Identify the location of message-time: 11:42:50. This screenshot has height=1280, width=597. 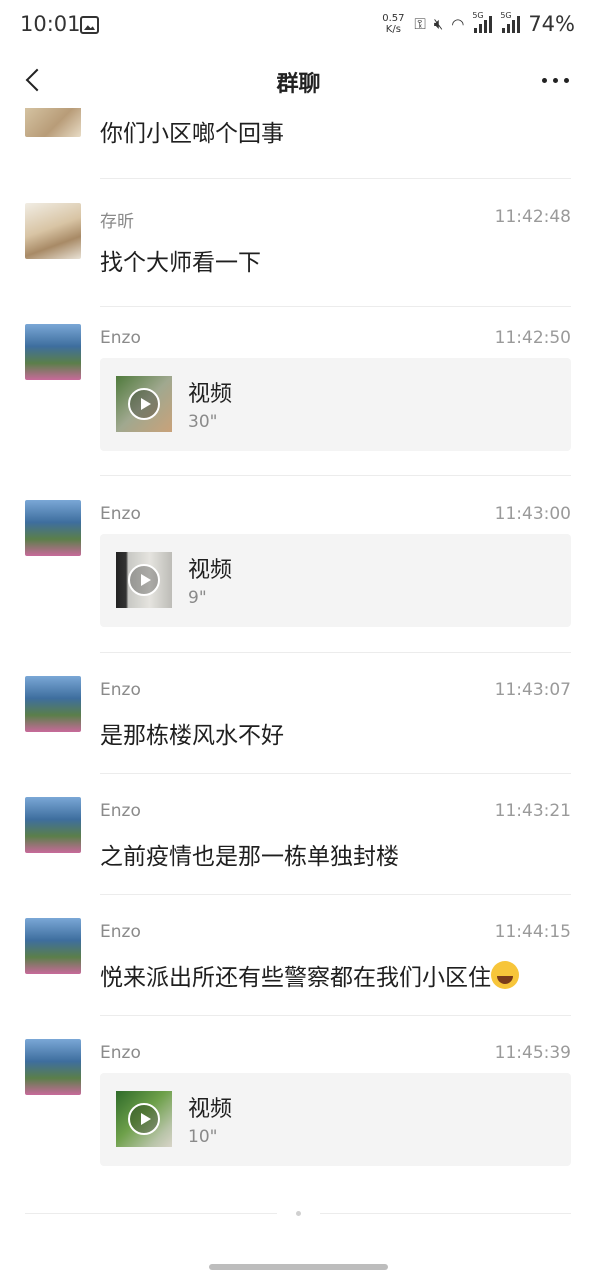
(532, 338).